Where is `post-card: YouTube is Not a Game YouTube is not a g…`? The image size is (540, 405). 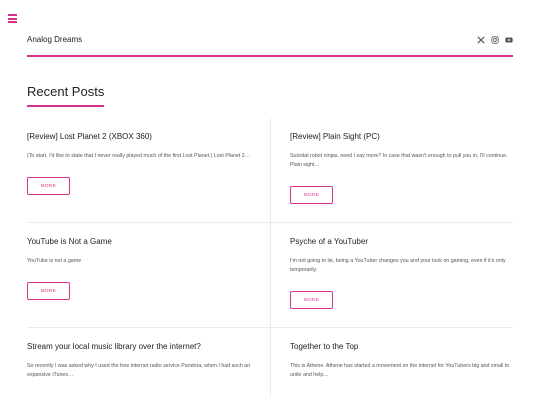 post-card: YouTube is Not a Game YouTube is not a g… is located at coordinates (148, 275).